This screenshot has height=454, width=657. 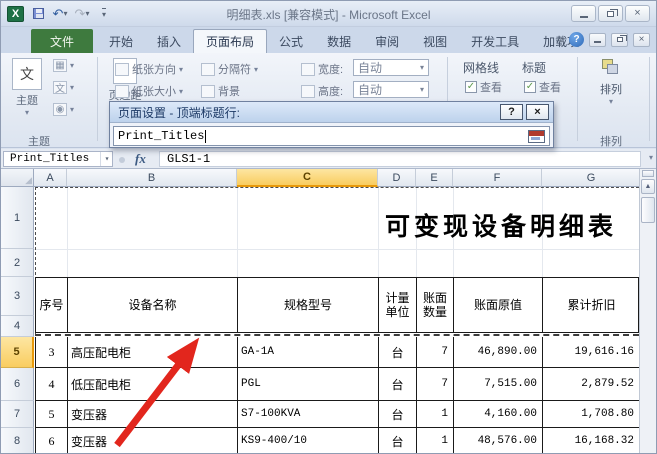 What do you see at coordinates (140, 159) in the screenshot?
I see `insert-function-button: fx` at bounding box center [140, 159].